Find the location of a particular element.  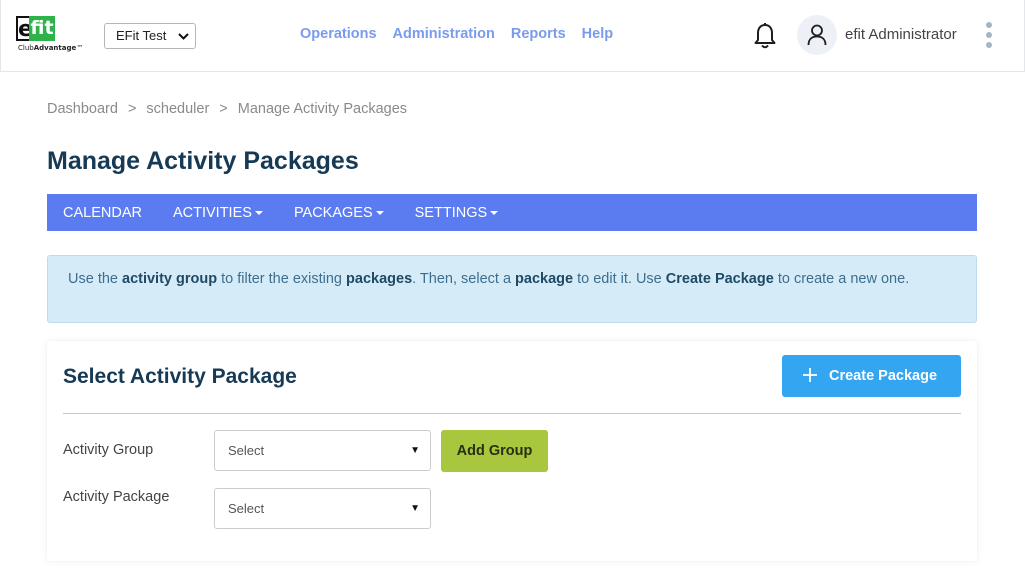

chevron-down-icon is located at coordinates (183, 40).